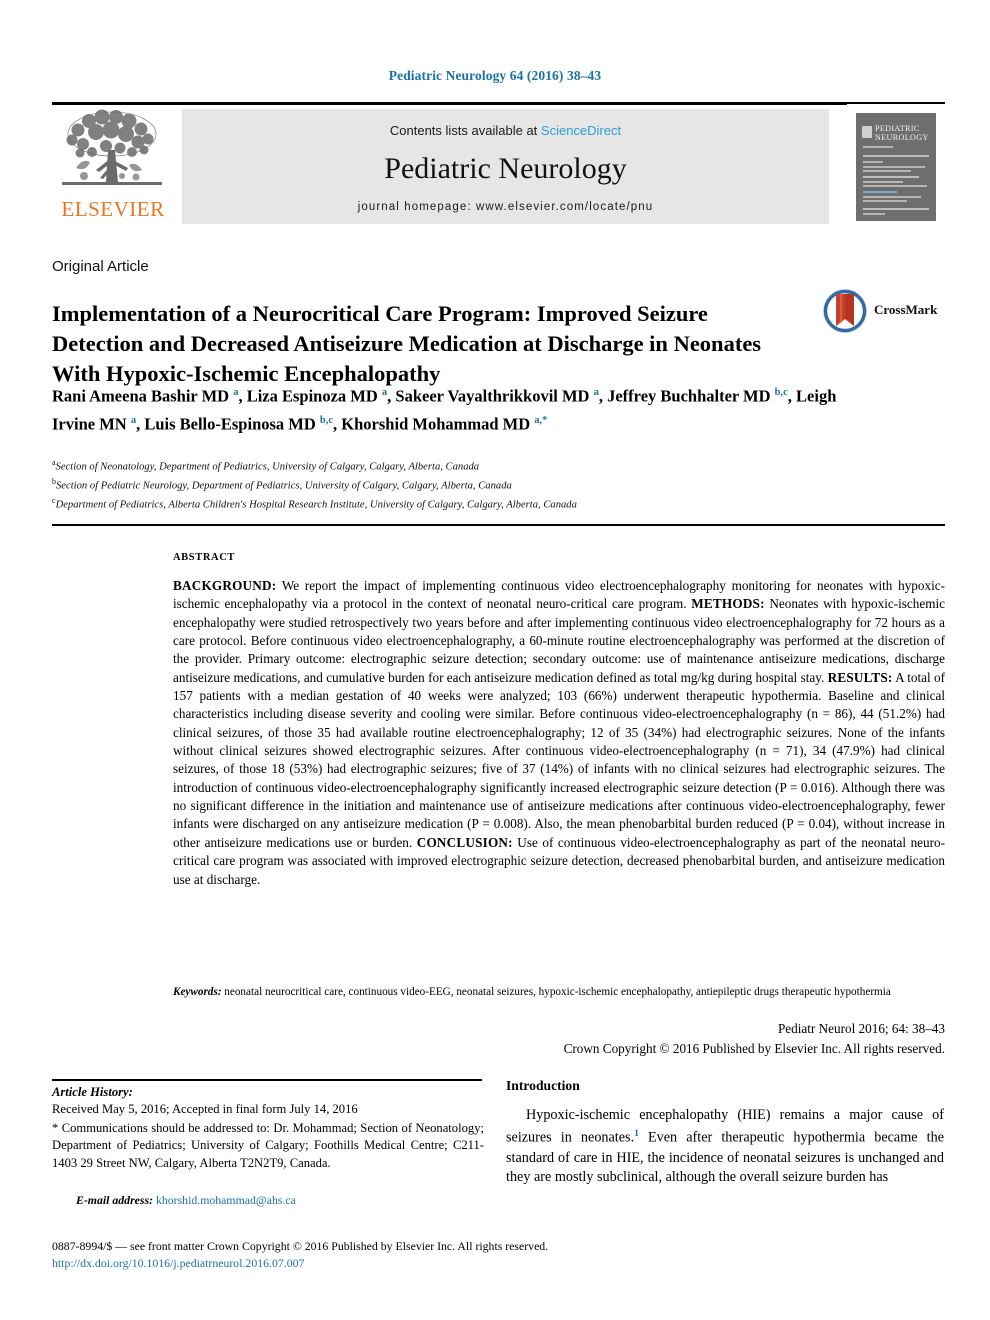 This screenshot has height=1320, width=990. I want to click on cover-title-line-1: PEDIATRIC, so click(897, 128).